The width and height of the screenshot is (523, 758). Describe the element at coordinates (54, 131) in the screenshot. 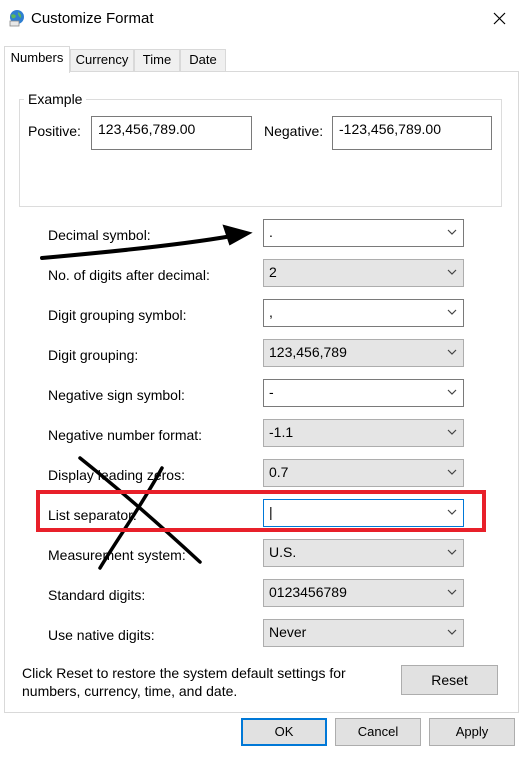

I see `positive-label: Positive:` at that location.